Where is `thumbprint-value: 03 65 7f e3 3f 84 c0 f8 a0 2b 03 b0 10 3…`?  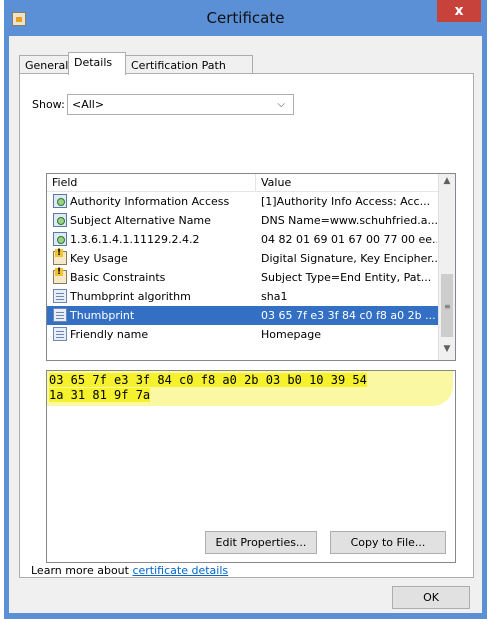
thumbprint-value: 03 65 7f e3 3f 84 c0 f8 a0 2b 03 b0 10 3… is located at coordinates (243, 387).